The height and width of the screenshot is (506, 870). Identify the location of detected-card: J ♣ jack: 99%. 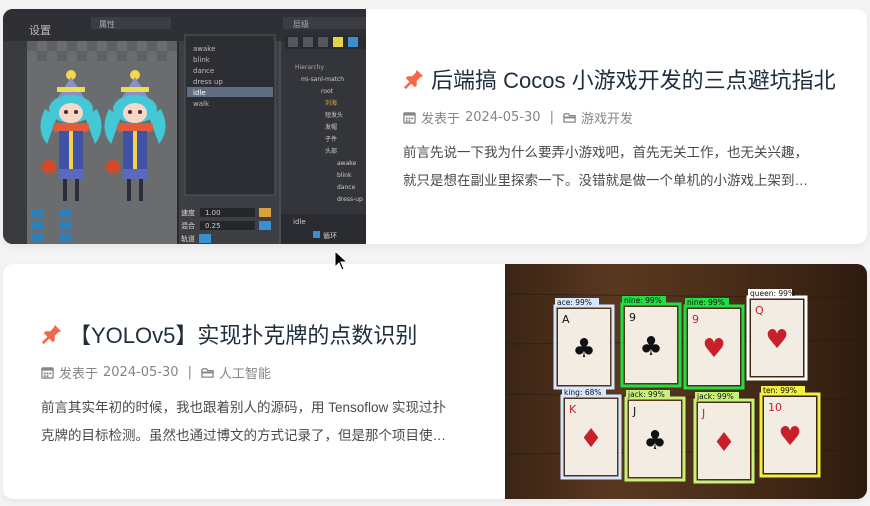
(655, 436).